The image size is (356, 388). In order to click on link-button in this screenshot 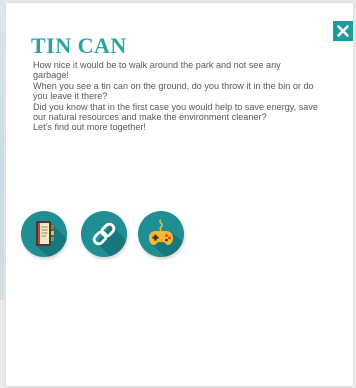, I will do `click(104, 234)`.